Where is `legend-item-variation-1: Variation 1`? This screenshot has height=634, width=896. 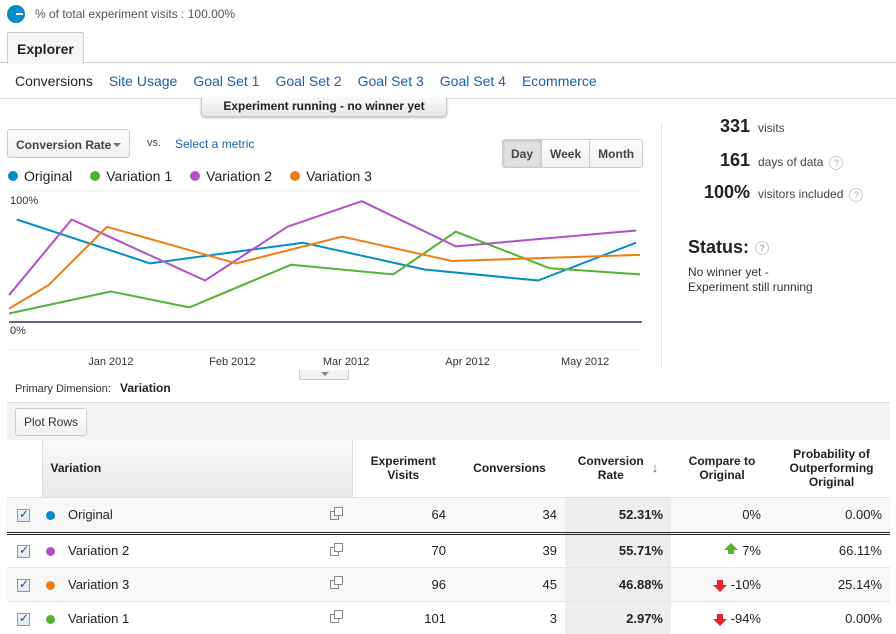
legend-item-variation-1: Variation 1 is located at coordinates (131, 176).